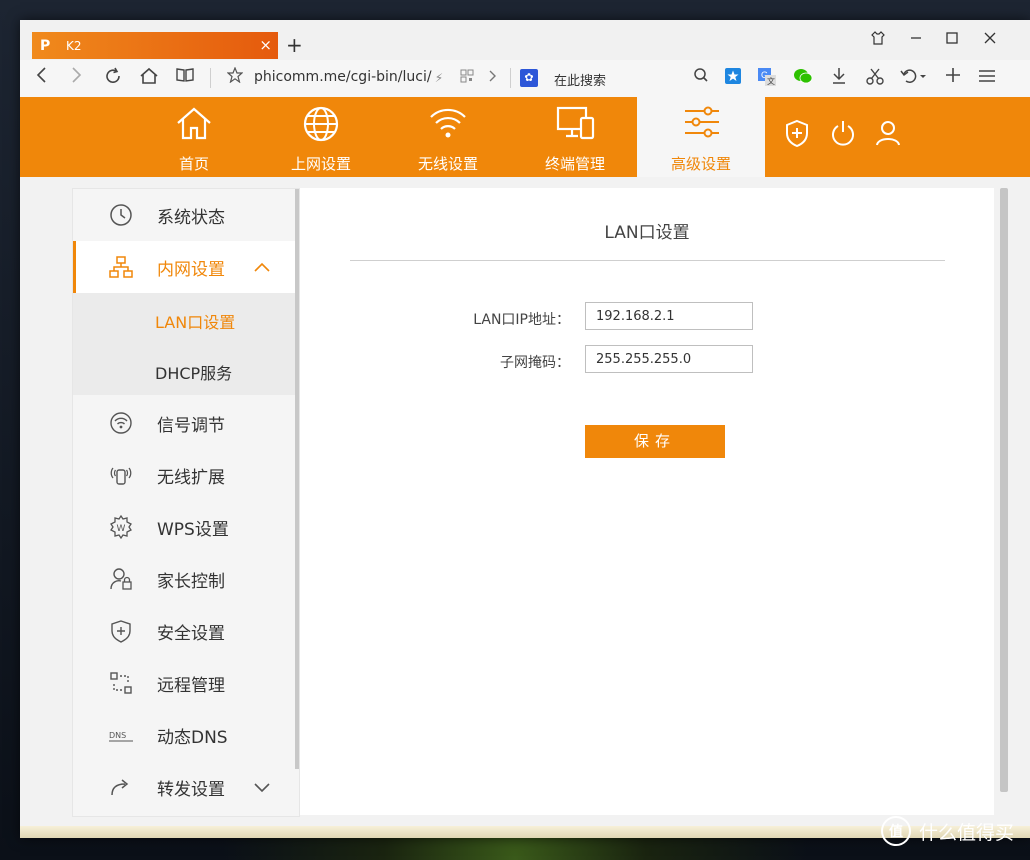 The image size is (1030, 860). What do you see at coordinates (535, 363) in the screenshot?
I see `subnet-mask-label: 子网掩码：` at bounding box center [535, 363].